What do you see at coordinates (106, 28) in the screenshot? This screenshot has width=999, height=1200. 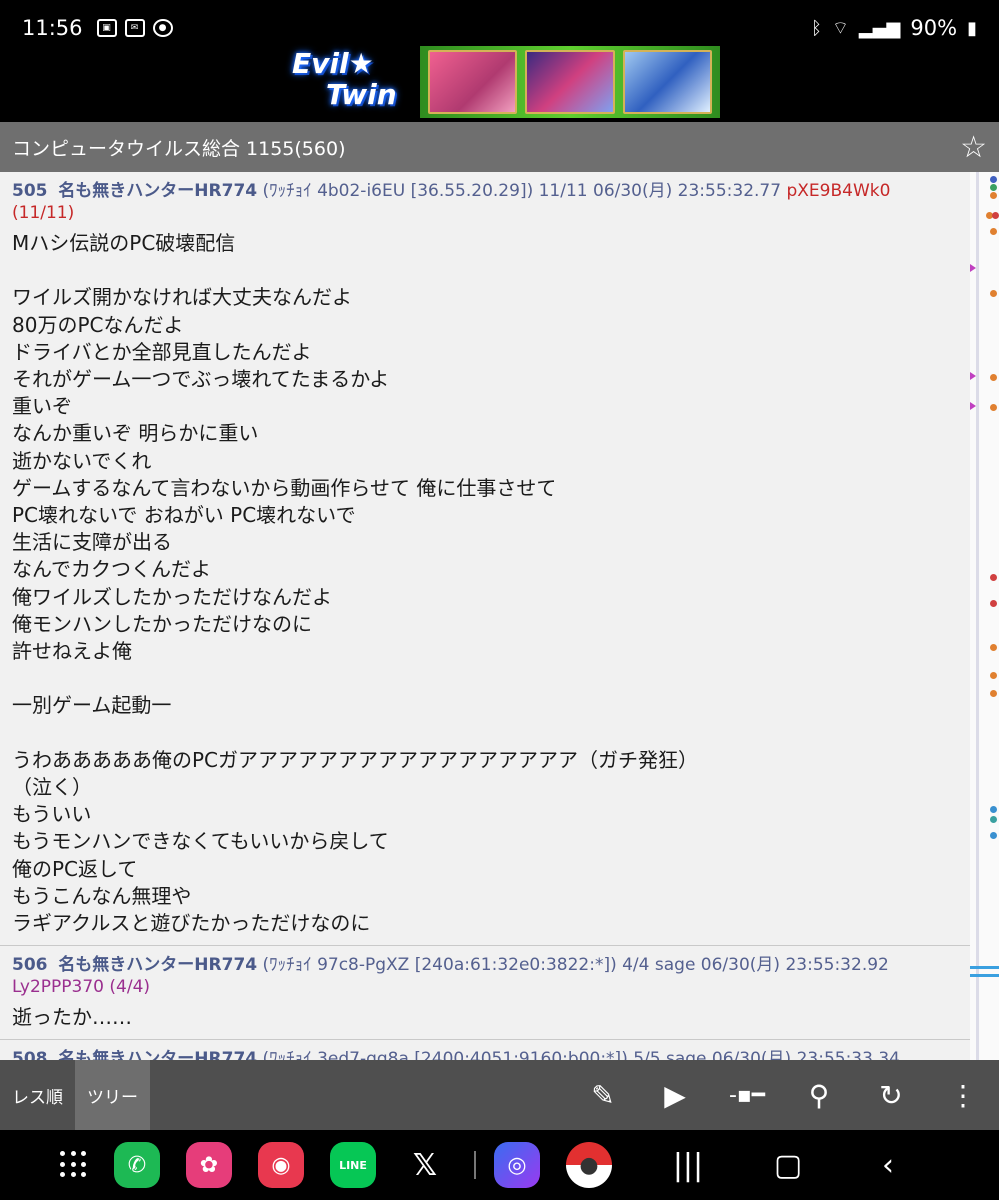 I see `gallery-icon: ▣` at bounding box center [106, 28].